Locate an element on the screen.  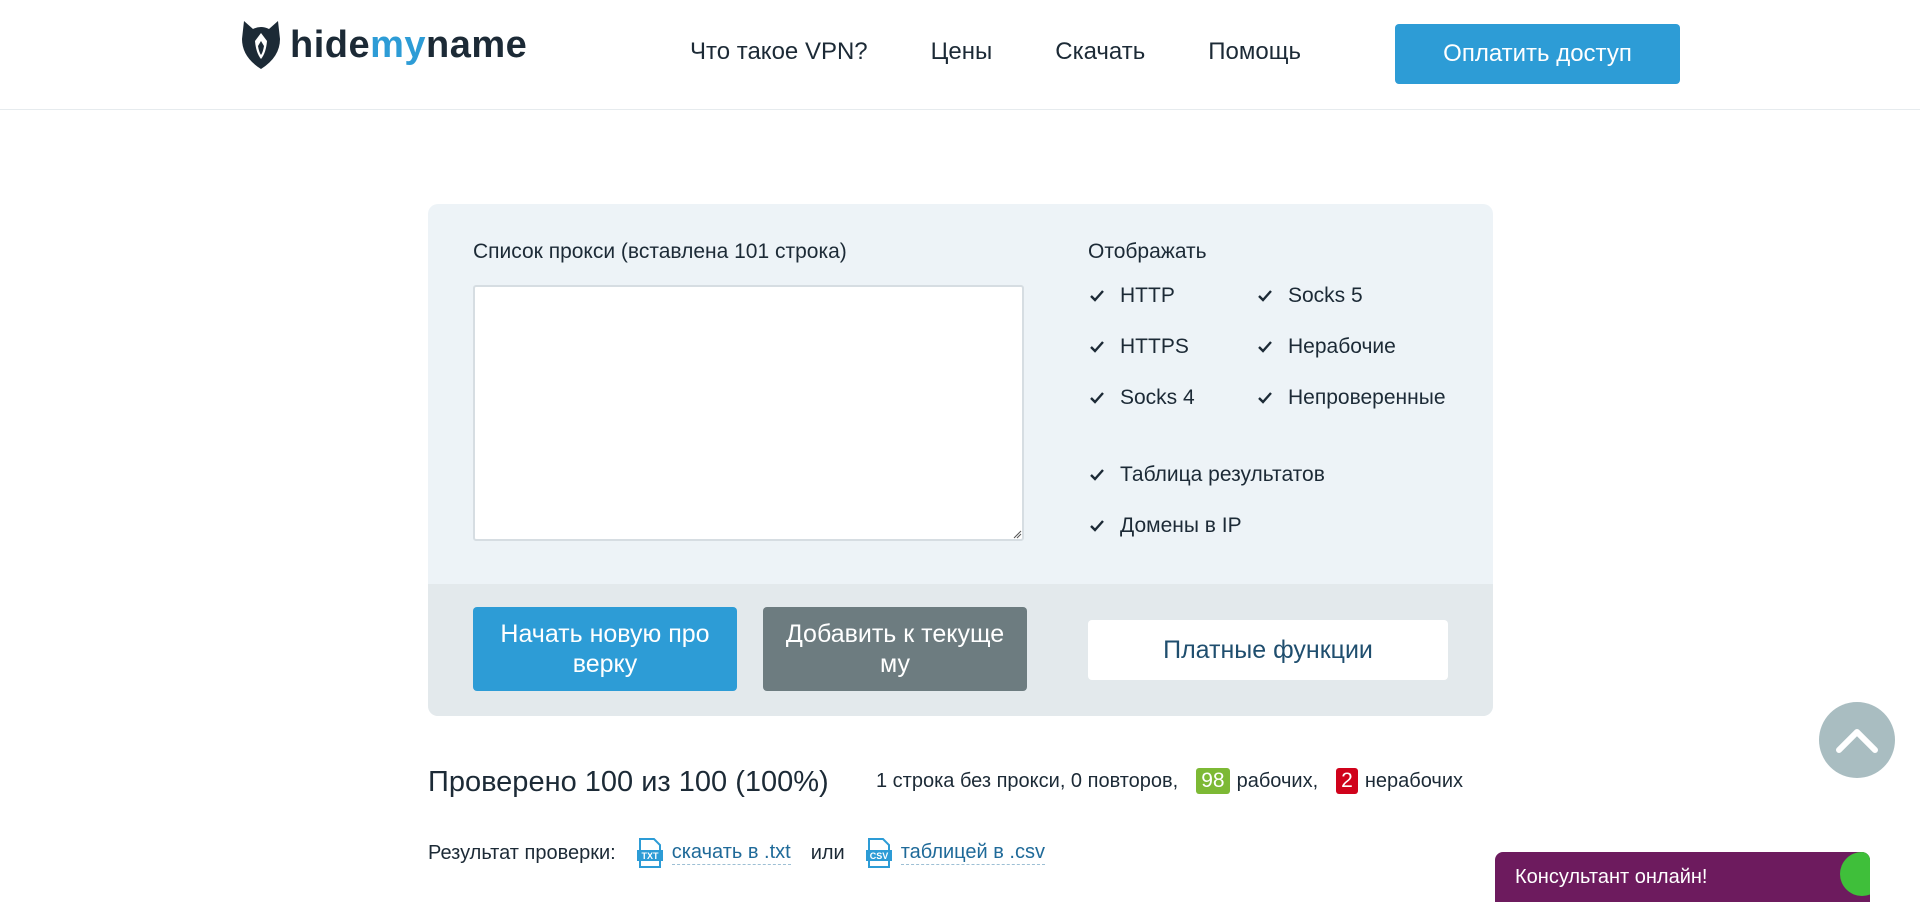
filter-nonworking-label: Нерабочие is located at coordinates (1342, 346).